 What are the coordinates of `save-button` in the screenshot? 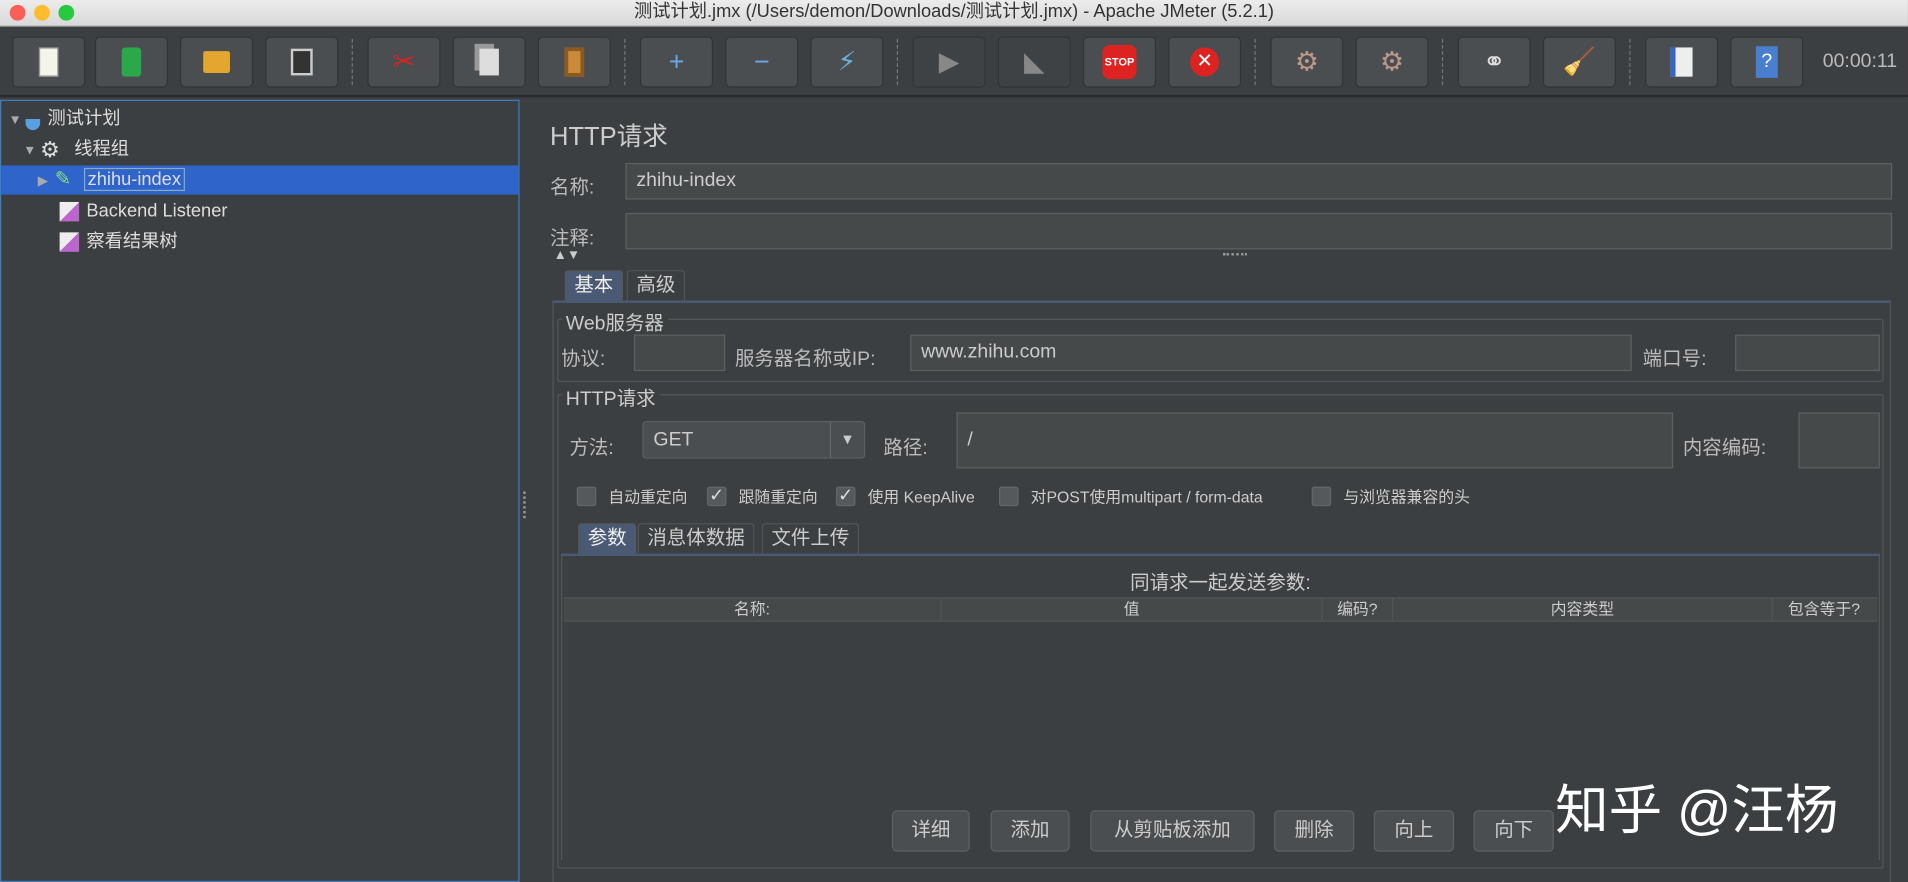 It's located at (302, 62).